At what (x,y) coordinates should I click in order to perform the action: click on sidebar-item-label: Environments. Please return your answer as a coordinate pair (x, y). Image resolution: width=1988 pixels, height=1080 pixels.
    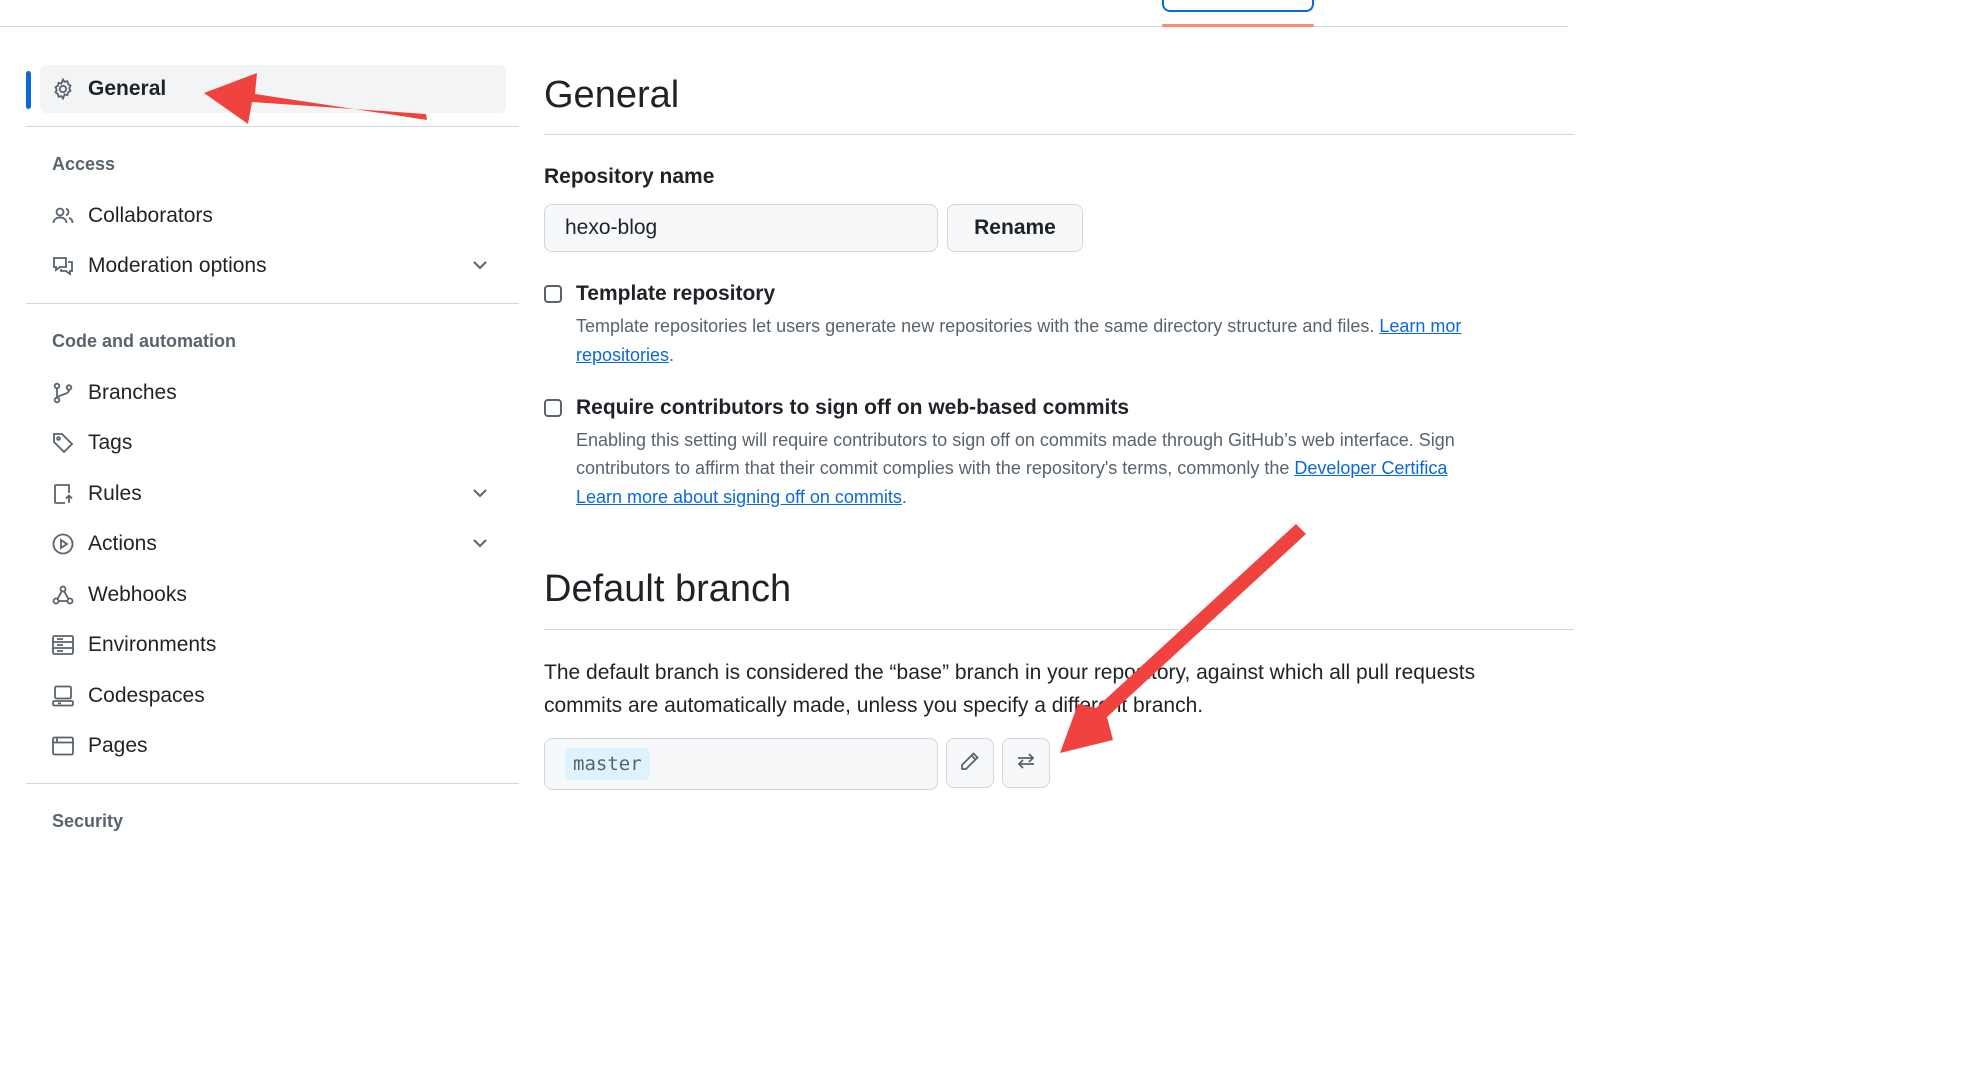
    Looking at the image, I should click on (152, 644).